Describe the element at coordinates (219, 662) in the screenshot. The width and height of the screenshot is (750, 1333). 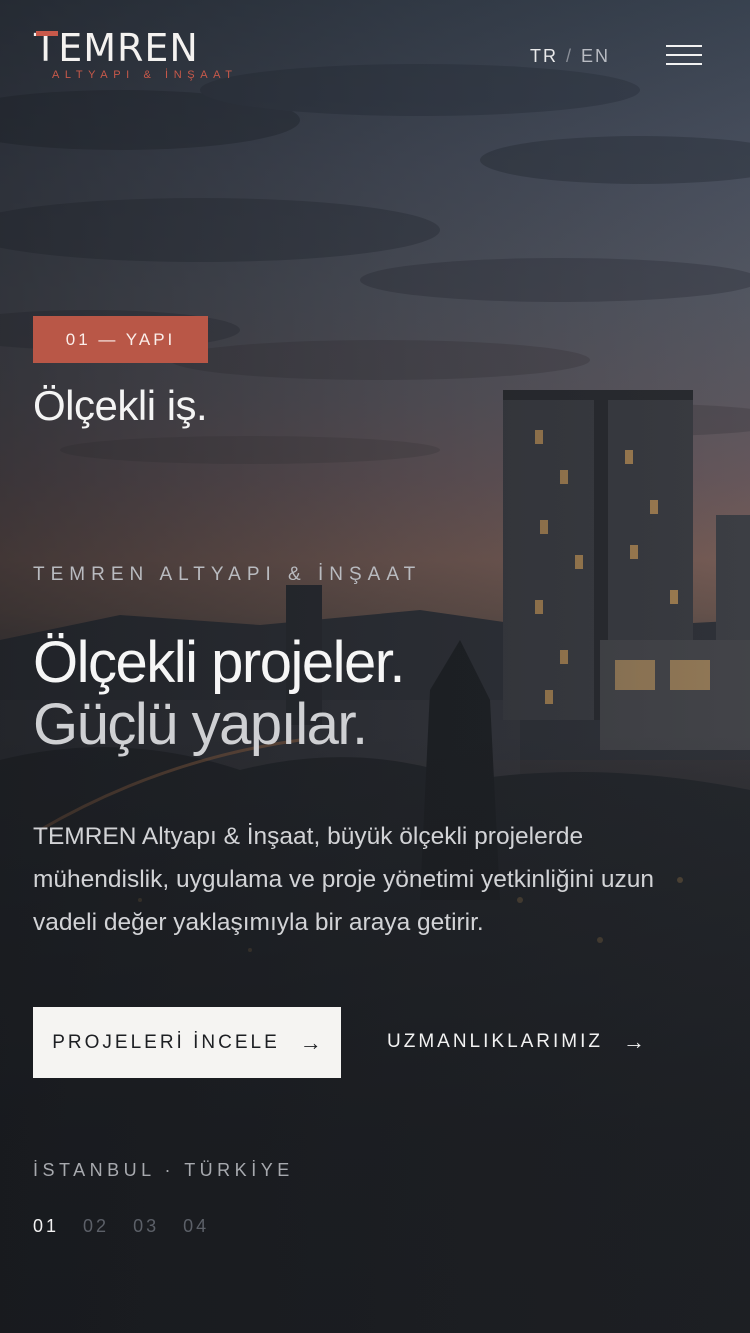
I see `headline-line-1: Ölçekli projeler.` at that location.